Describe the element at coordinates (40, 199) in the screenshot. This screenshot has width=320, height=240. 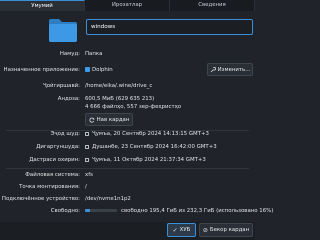
I see `device-label: Подключённое устройство:` at that location.